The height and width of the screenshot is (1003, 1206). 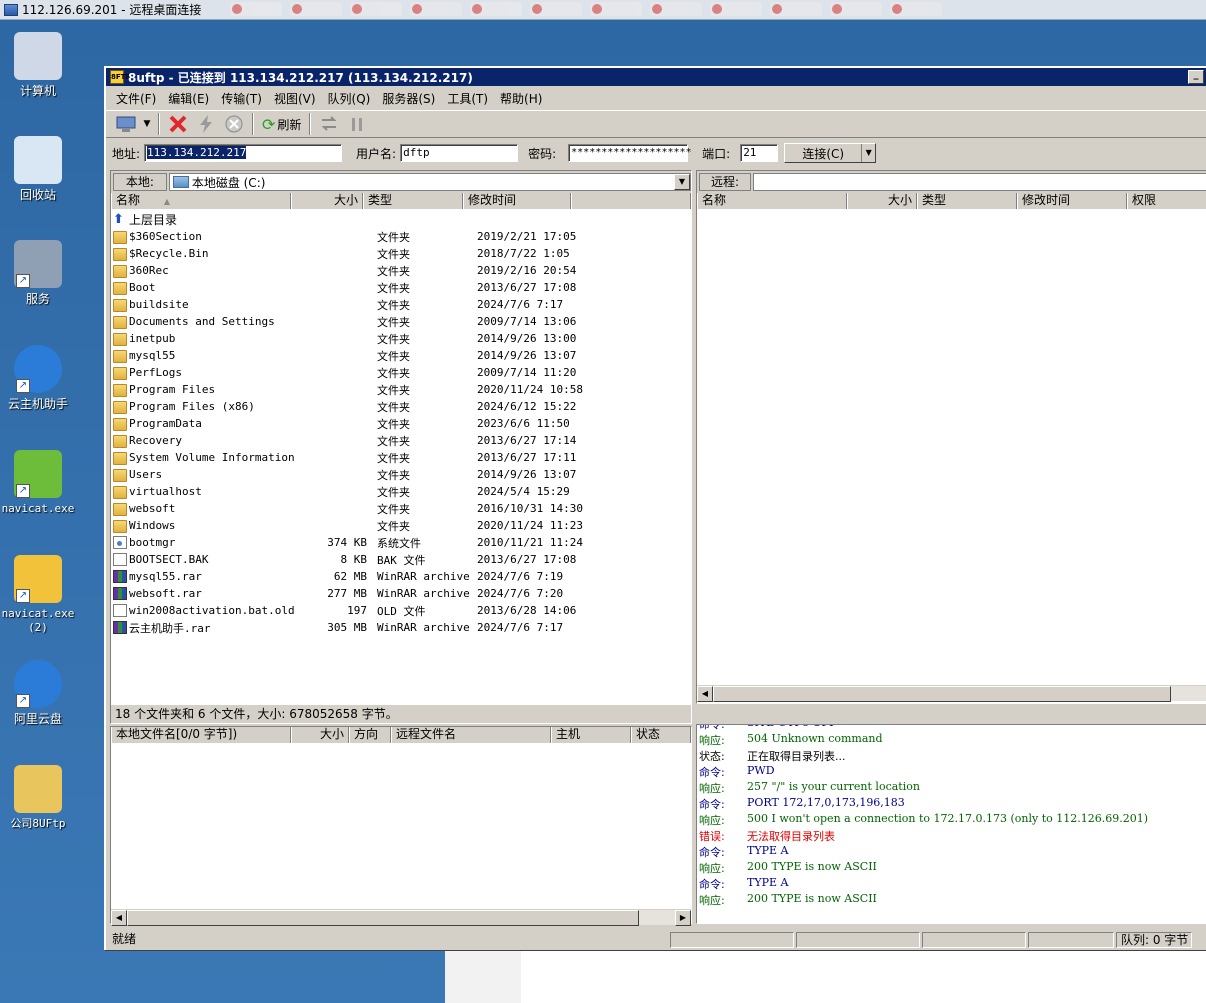 I want to click on log-kind: 响应:, so click(x=712, y=900).